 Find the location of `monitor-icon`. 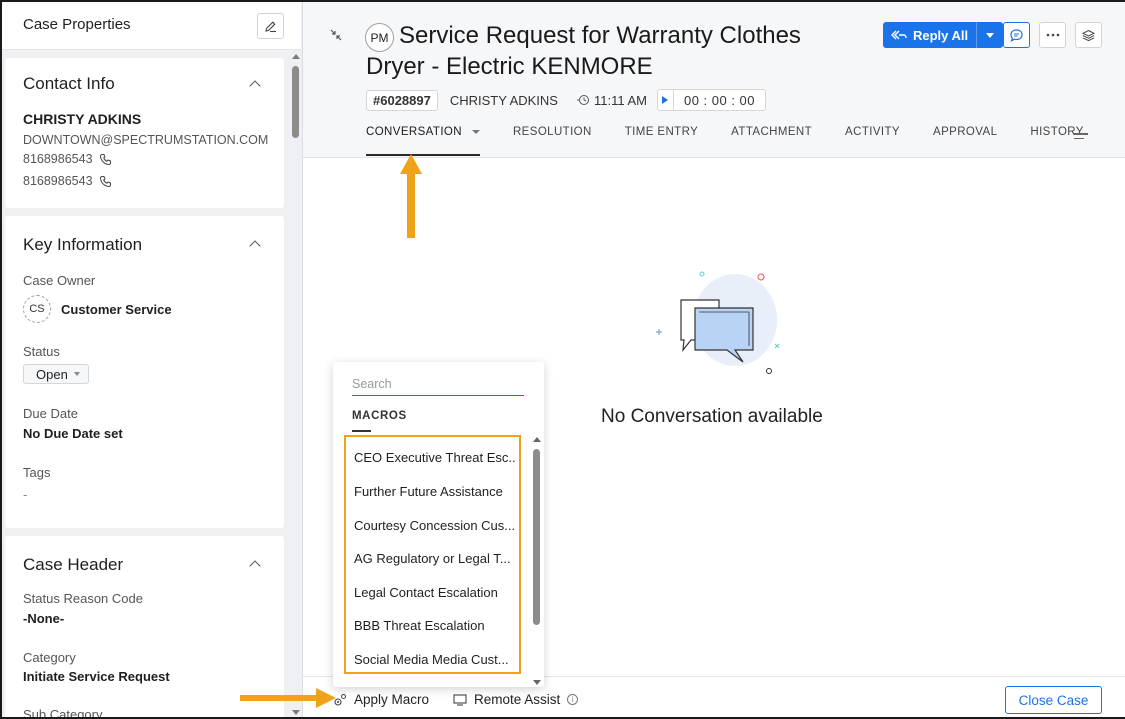

monitor-icon is located at coordinates (460, 699).